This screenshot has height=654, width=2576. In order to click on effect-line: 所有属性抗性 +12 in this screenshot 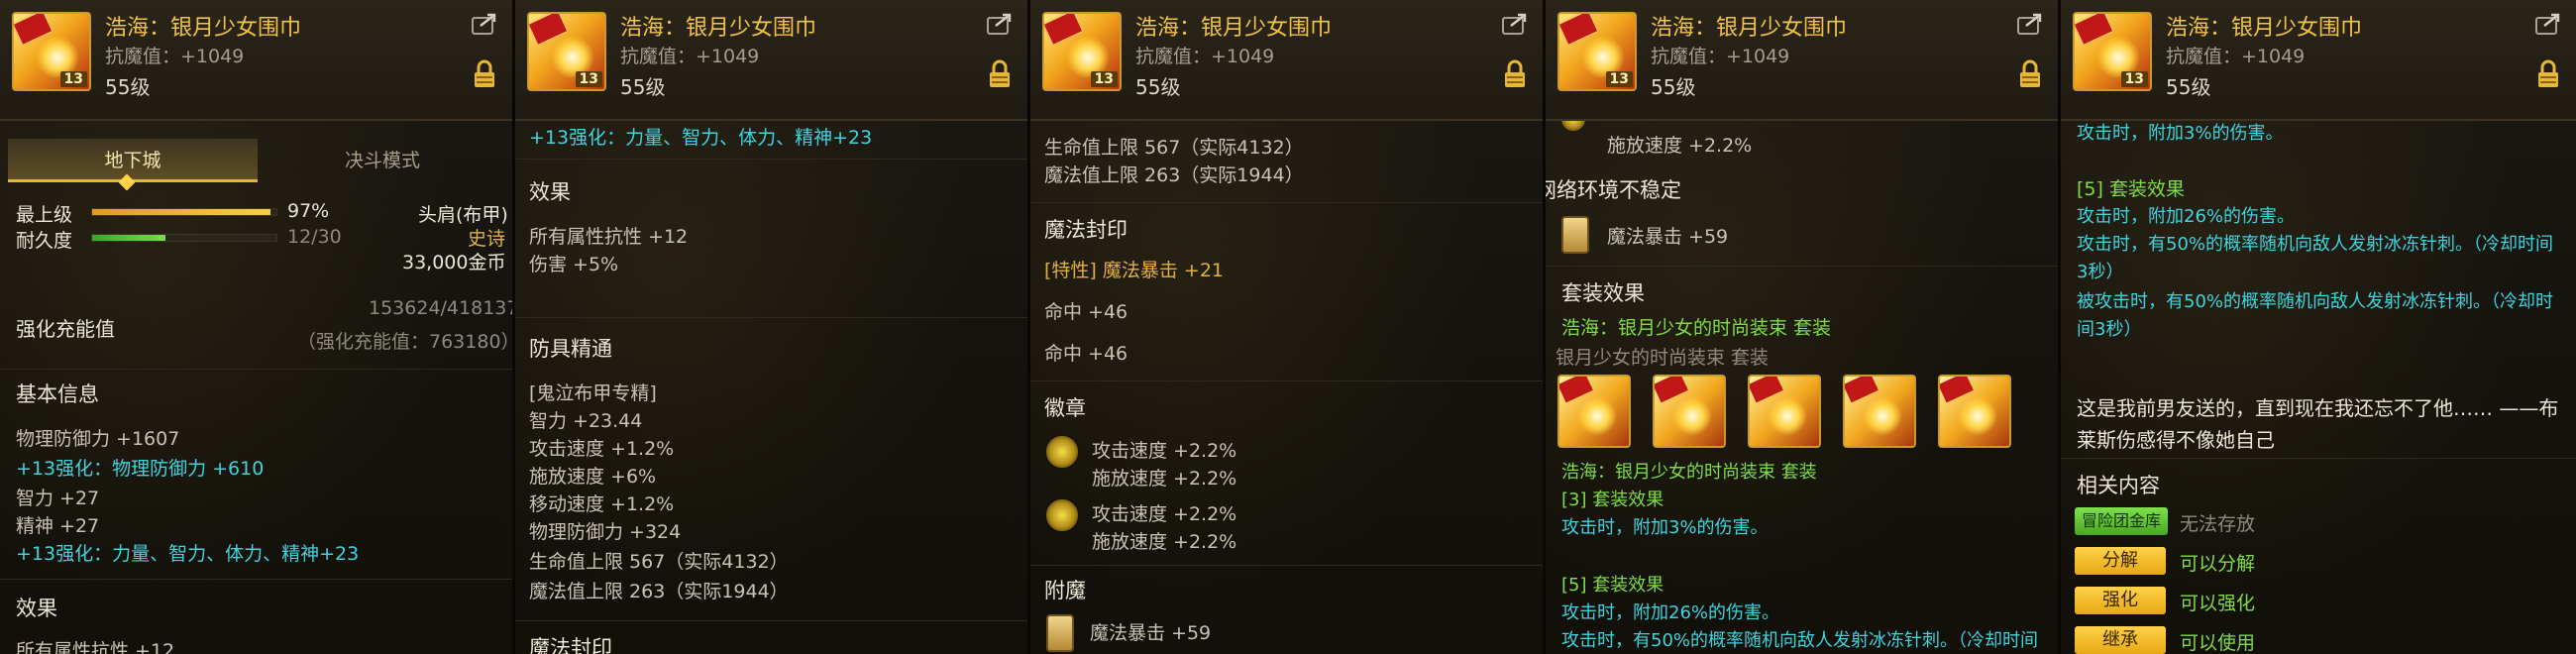, I will do `click(609, 237)`.